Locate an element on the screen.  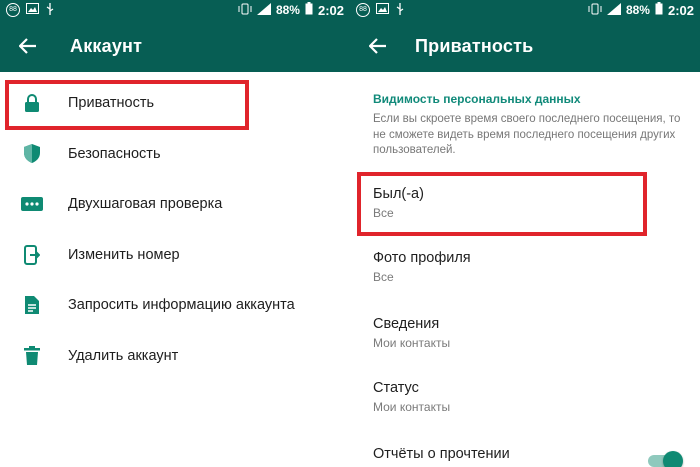
setting-profile-photo: Фото профиля Все is located at coordinates (523, 267).